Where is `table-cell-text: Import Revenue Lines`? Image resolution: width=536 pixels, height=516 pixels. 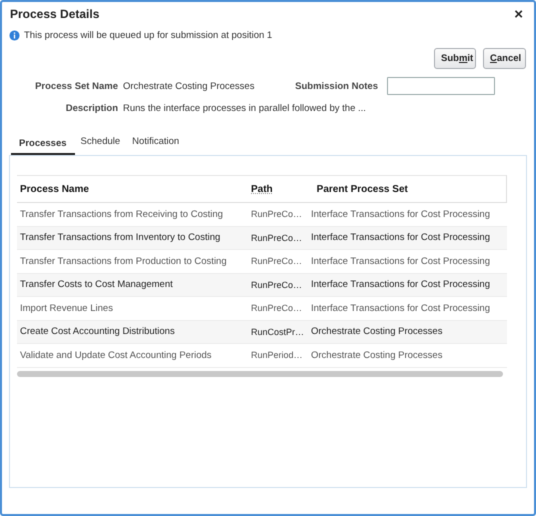 table-cell-text: Import Revenue Lines is located at coordinates (66, 308).